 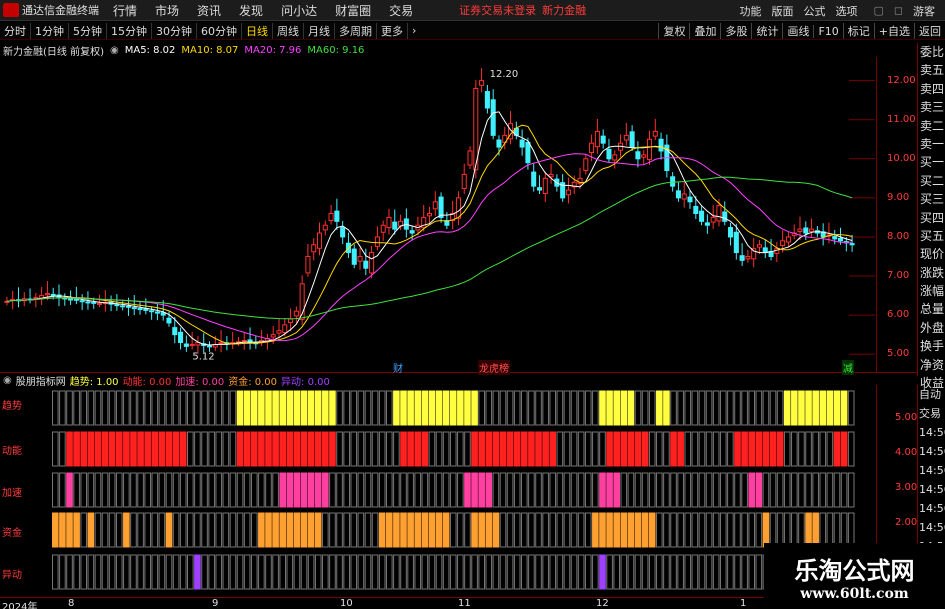 What do you see at coordinates (704, 31) in the screenshot?
I see `tool-diejia: 叠加` at bounding box center [704, 31].